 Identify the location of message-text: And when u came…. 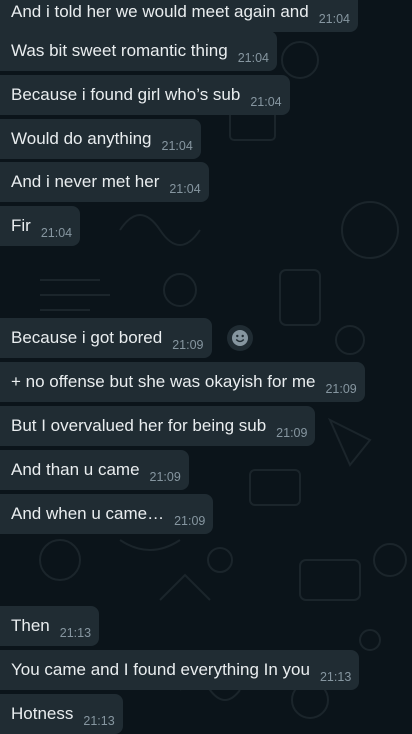
(88, 513).